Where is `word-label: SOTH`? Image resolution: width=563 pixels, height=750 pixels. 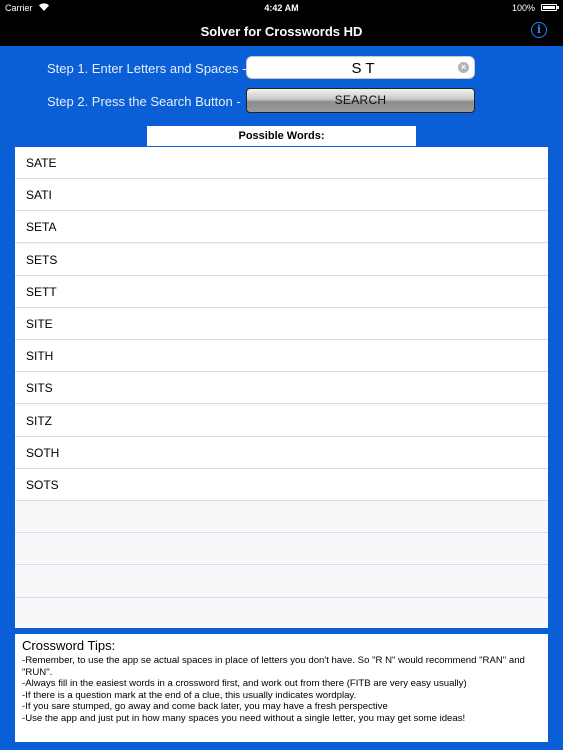 word-label: SOTH is located at coordinates (43, 452).